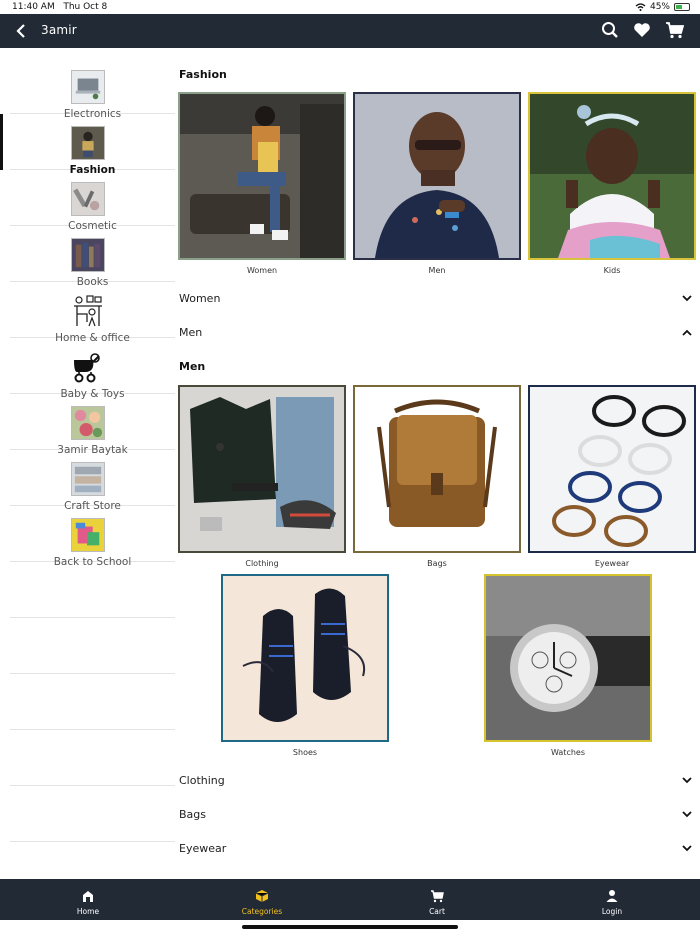 The image size is (700, 934). I want to click on tile-shoes: Shoes, so click(305, 665).